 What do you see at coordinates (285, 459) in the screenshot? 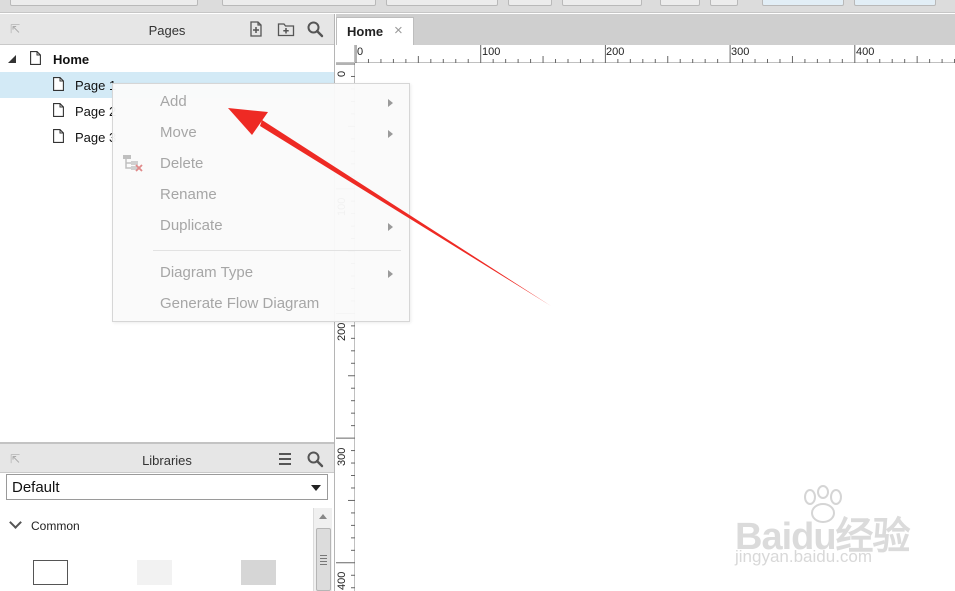
I see `menu-icon` at bounding box center [285, 459].